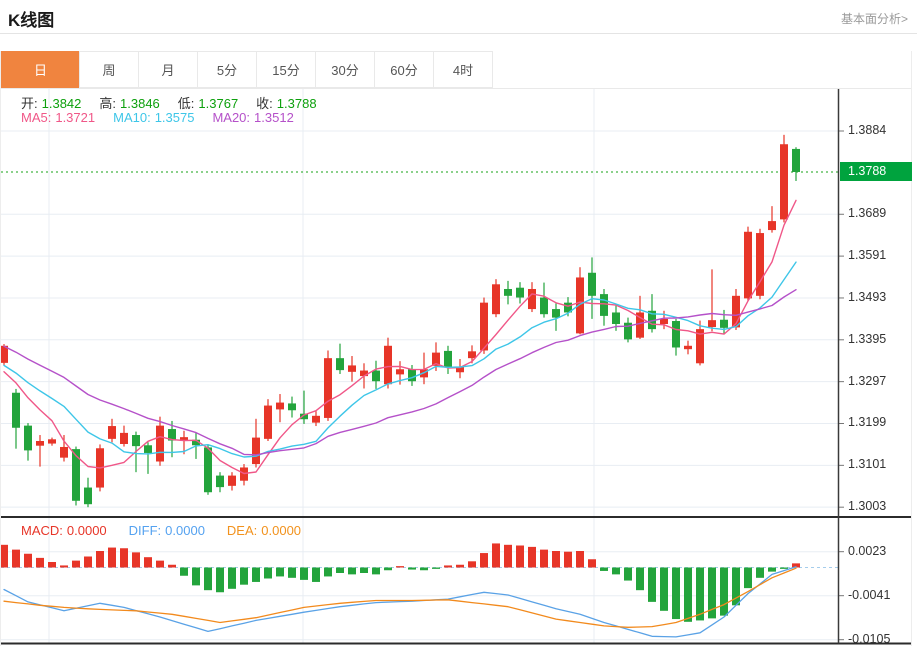 This screenshot has width=917, height=649. I want to click on header-divider, so click(458, 33).